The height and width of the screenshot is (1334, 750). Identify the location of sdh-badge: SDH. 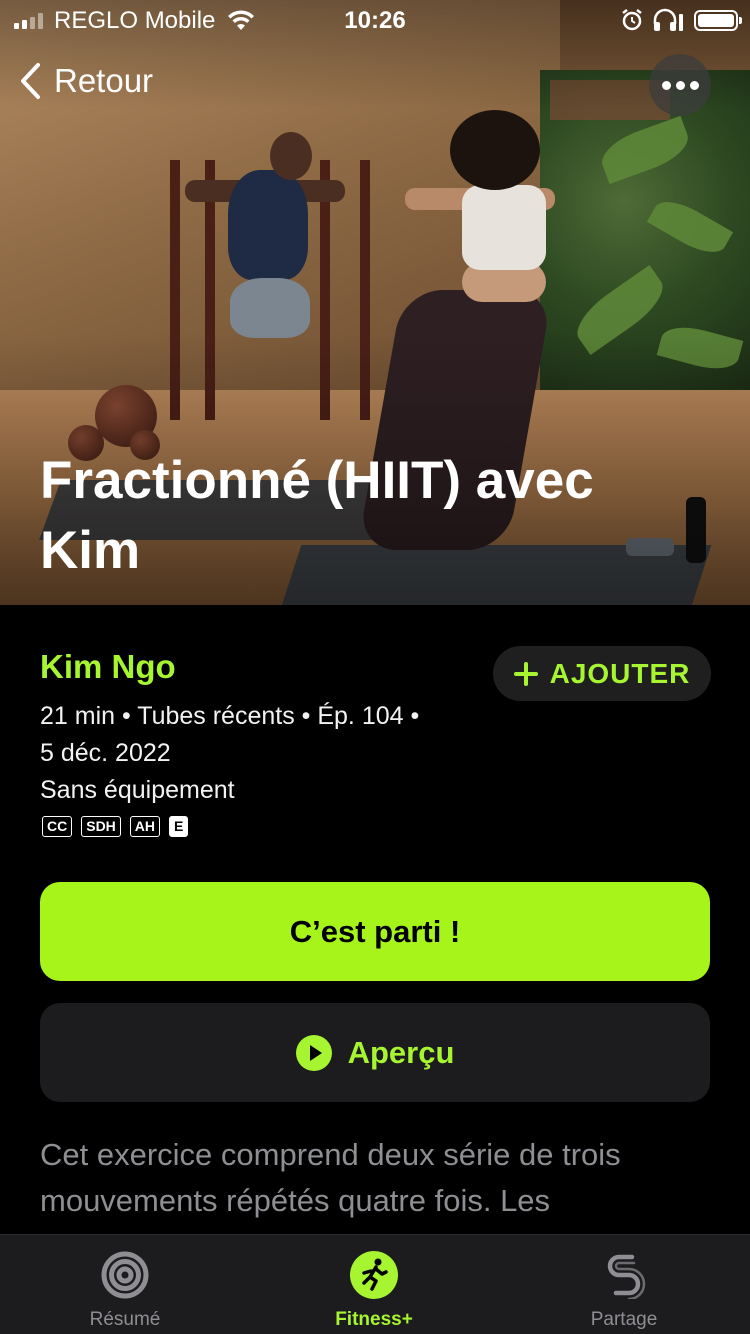
(101, 826).